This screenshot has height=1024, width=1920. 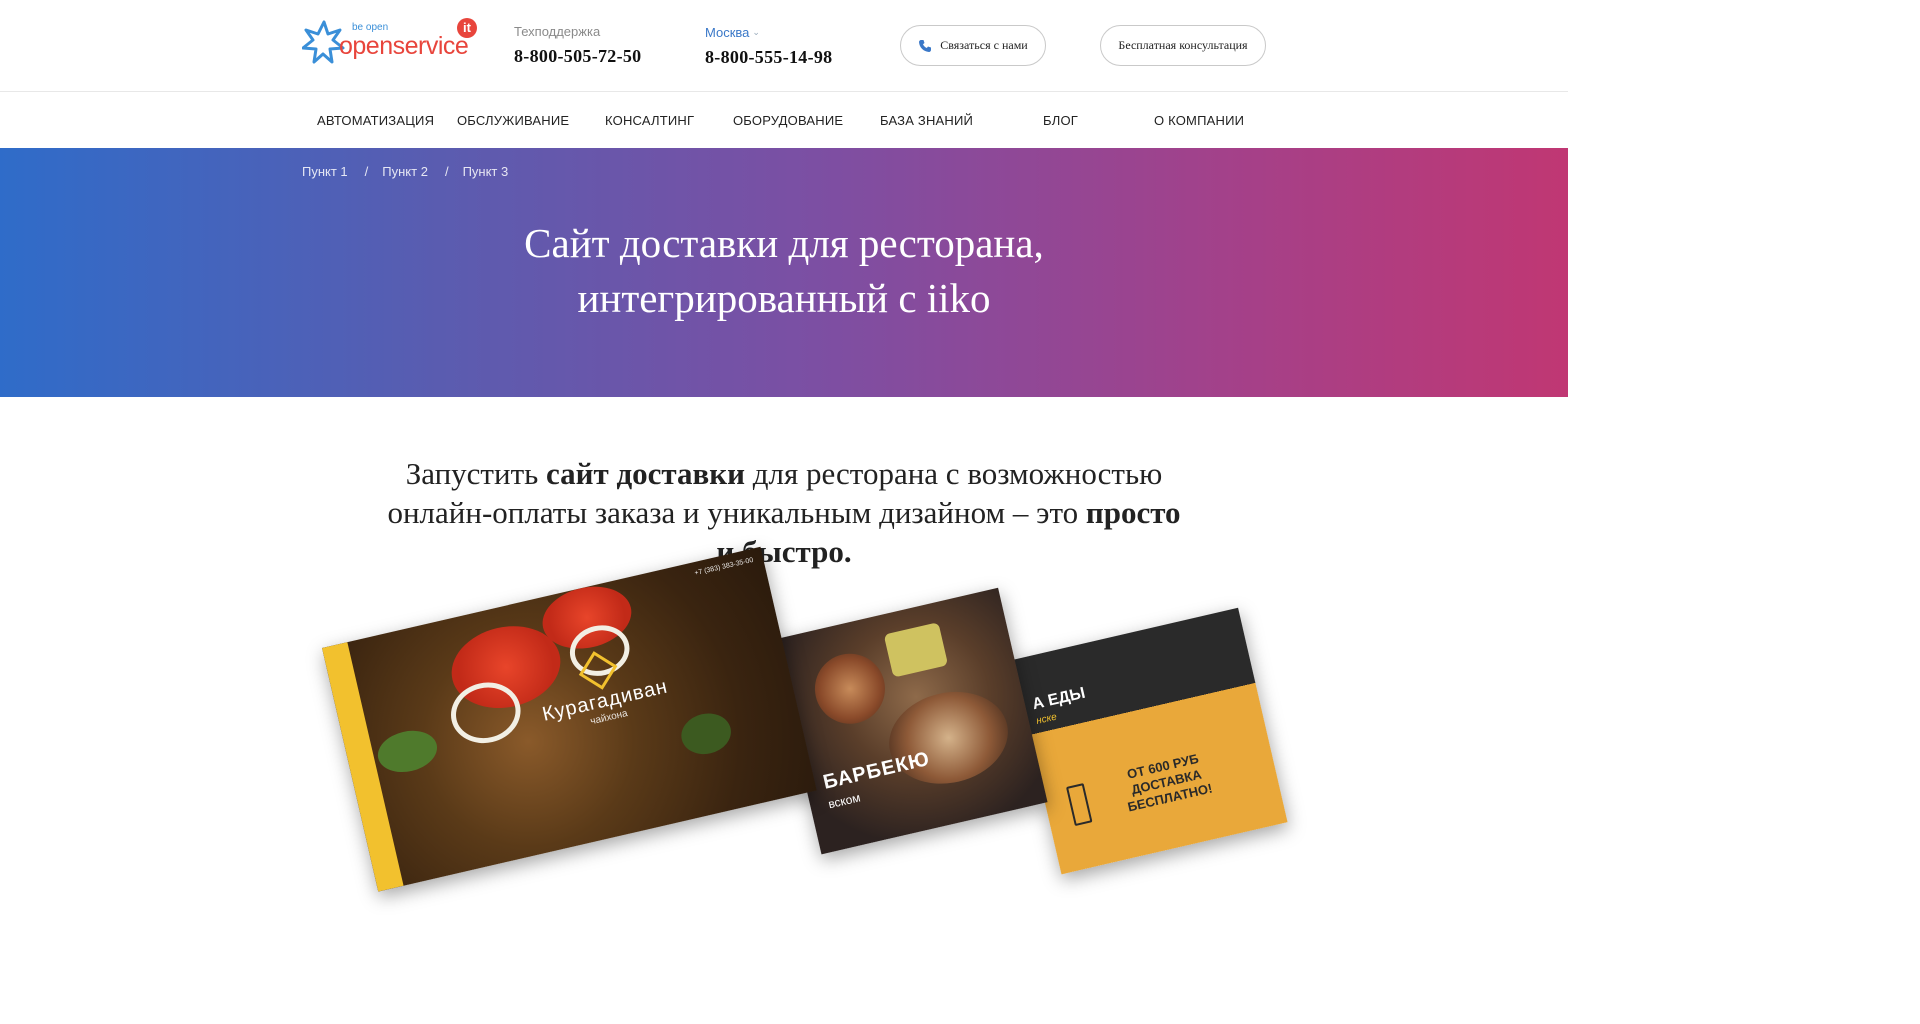 I want to click on breadcrumb: Пункт 1 / Пункт 2 / Пункт 3, so click(x=405, y=171).